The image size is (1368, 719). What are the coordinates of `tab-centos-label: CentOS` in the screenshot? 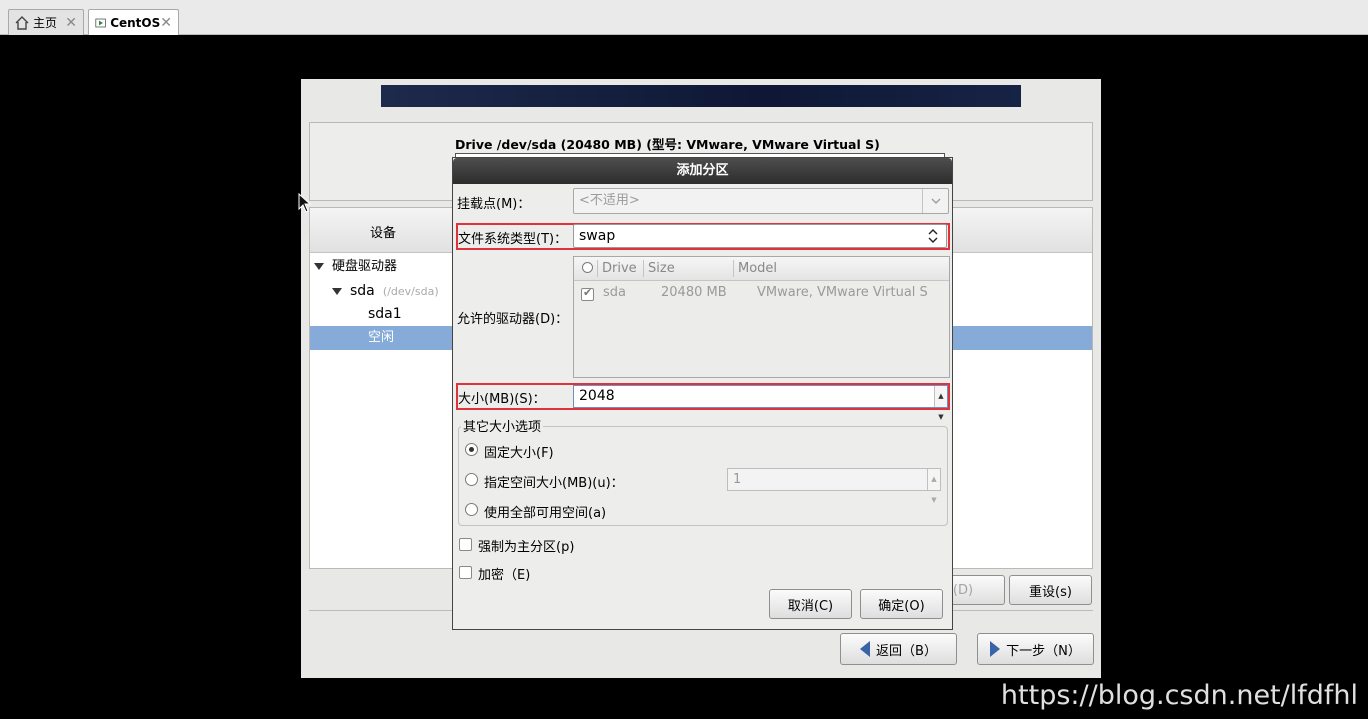 It's located at (135, 22).